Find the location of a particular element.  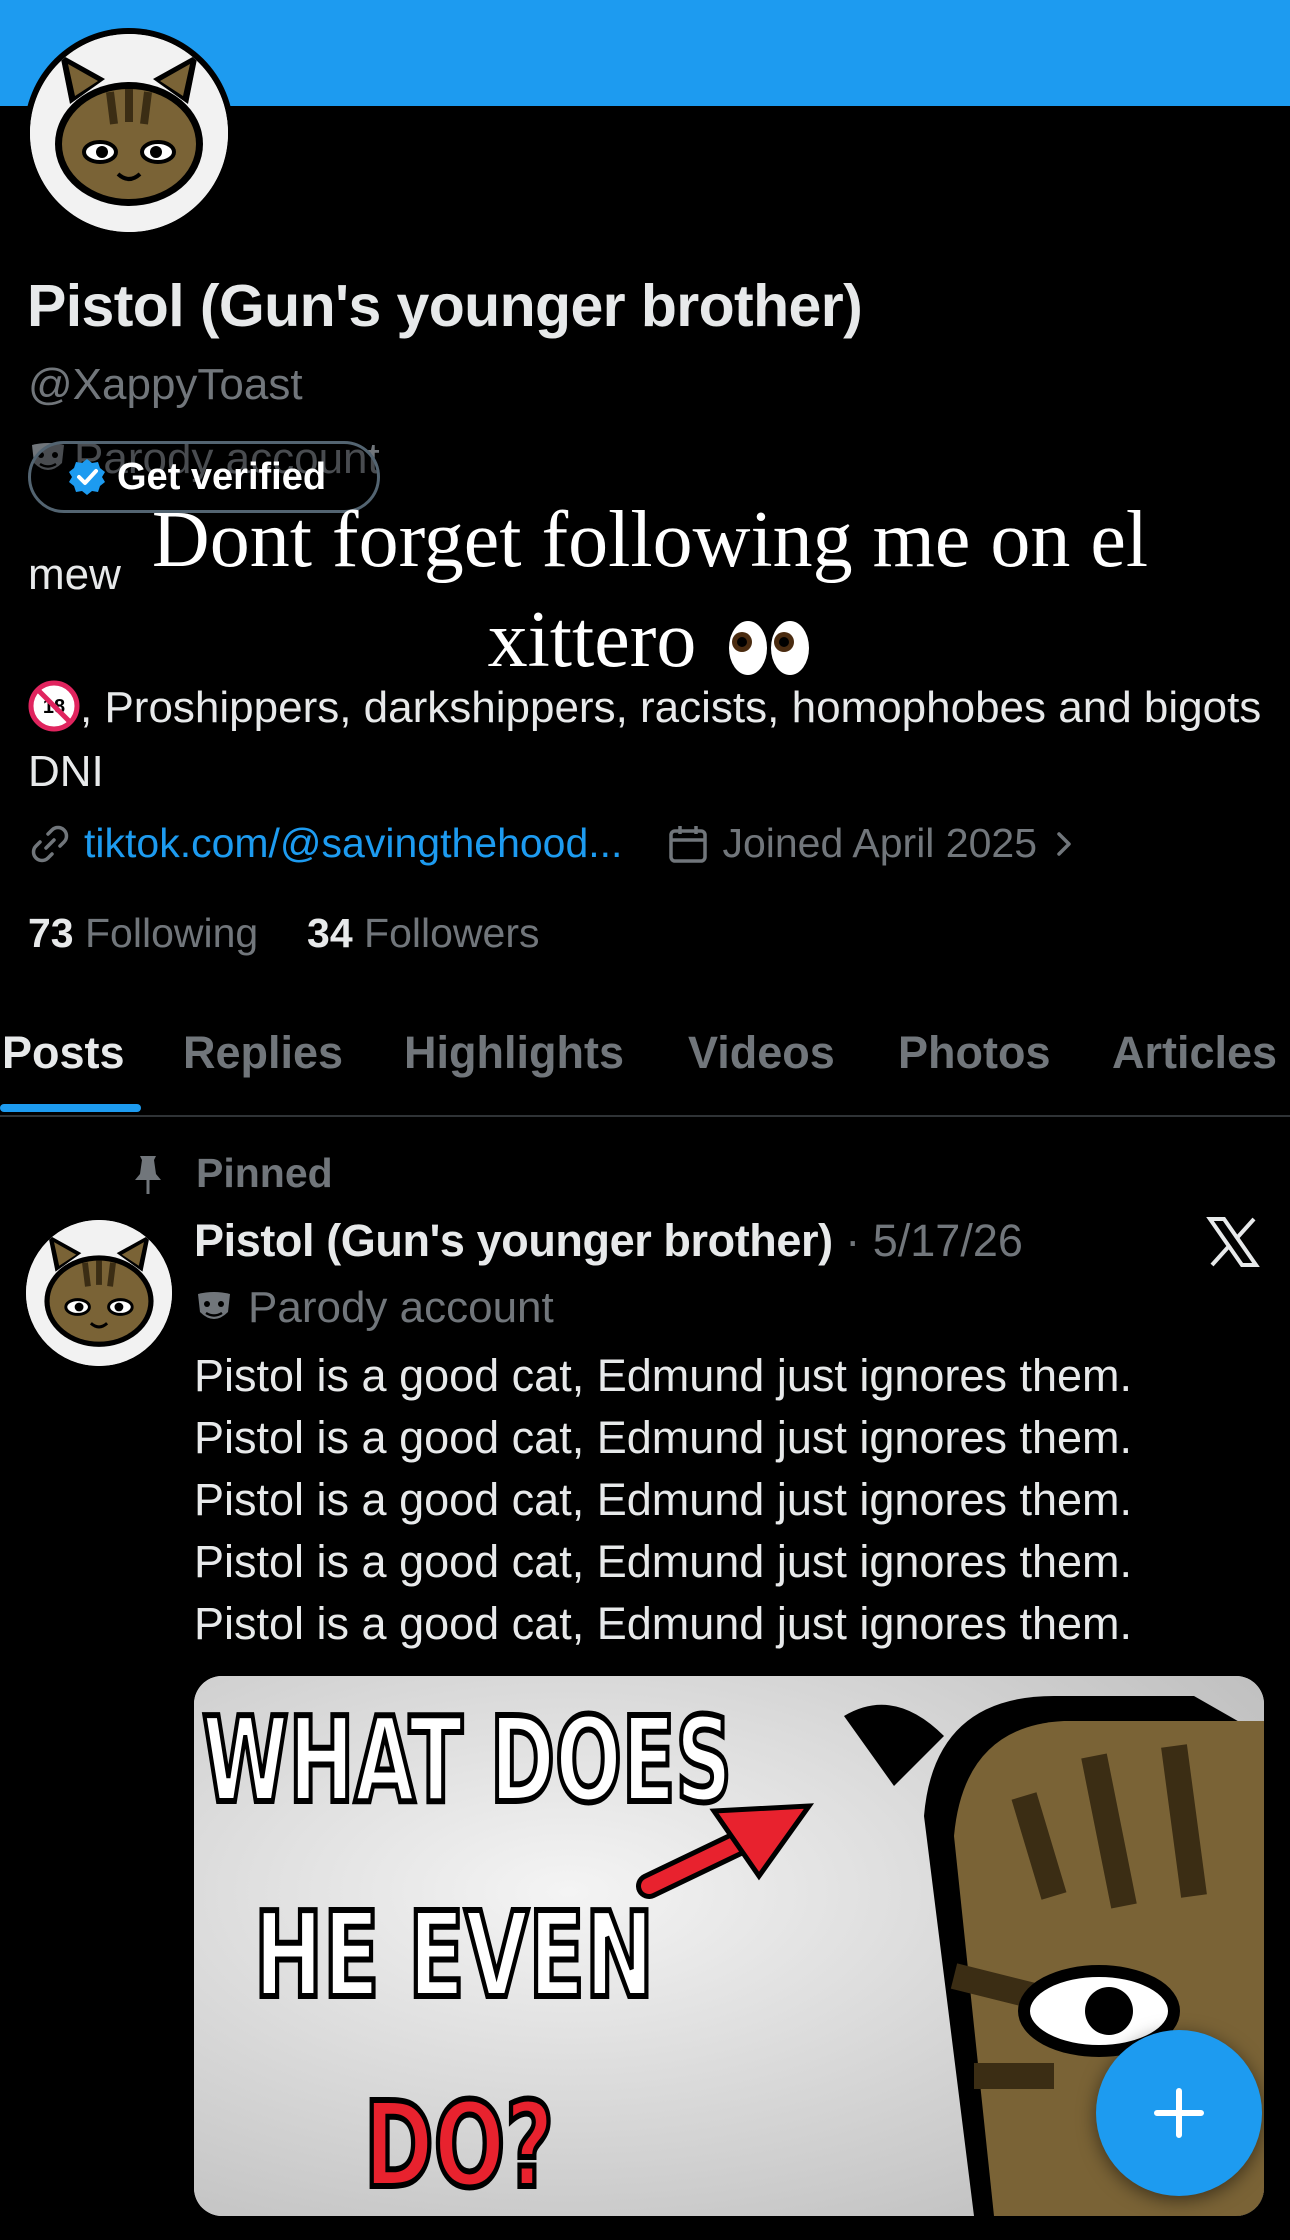

joined-date: Joined April 2025 is located at coordinates (880, 843).